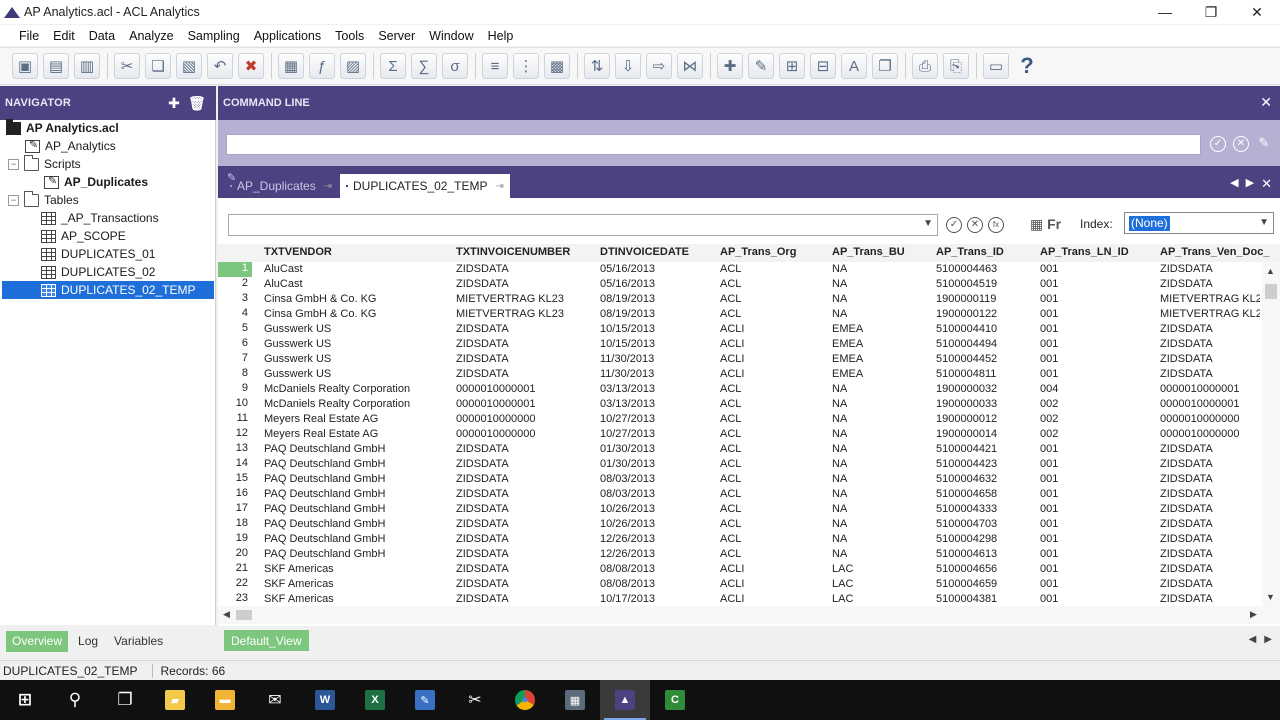 This screenshot has width=1280, height=720. I want to click on table-cell: 5100004298, so click(966, 539).